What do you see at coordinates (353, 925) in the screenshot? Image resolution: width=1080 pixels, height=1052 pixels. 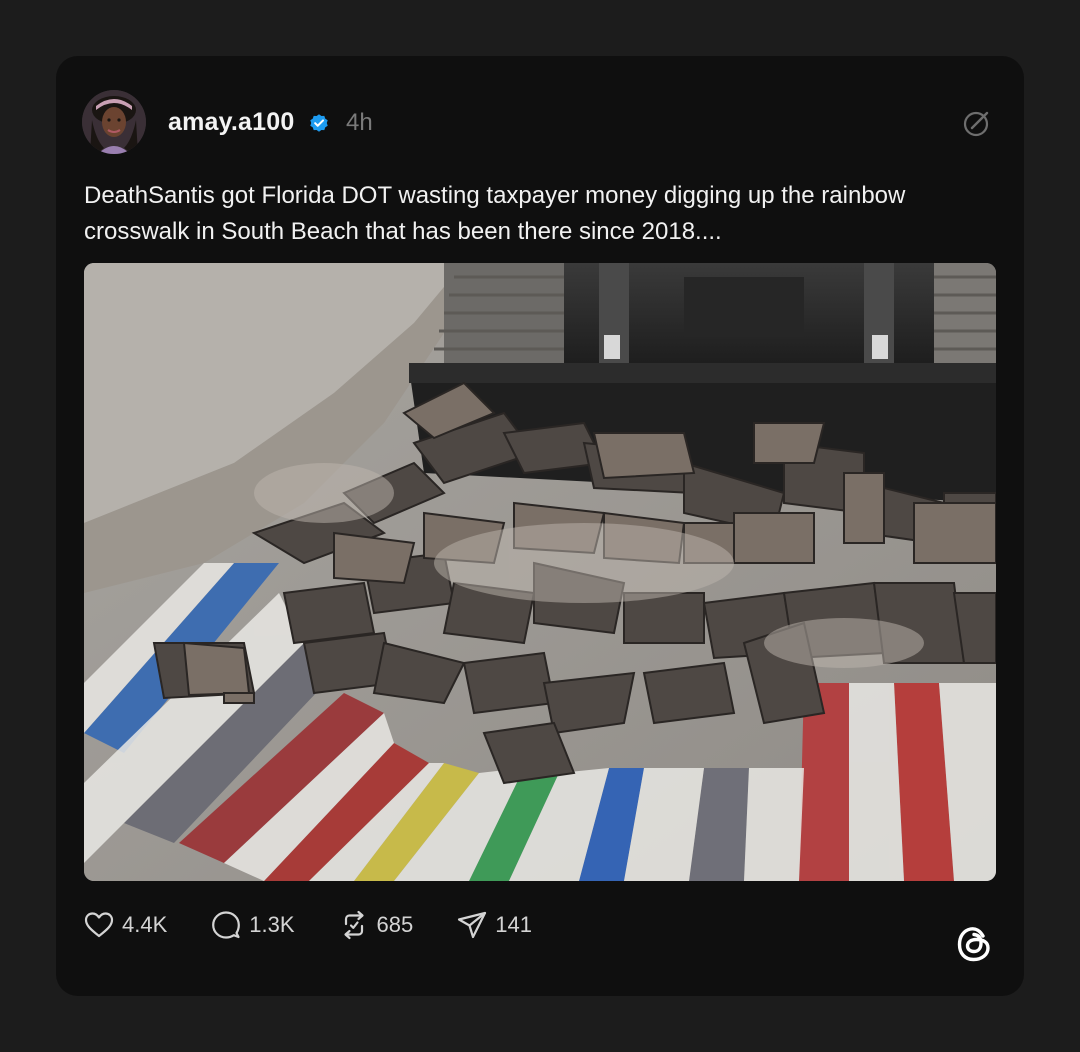 I see `repost-icon` at bounding box center [353, 925].